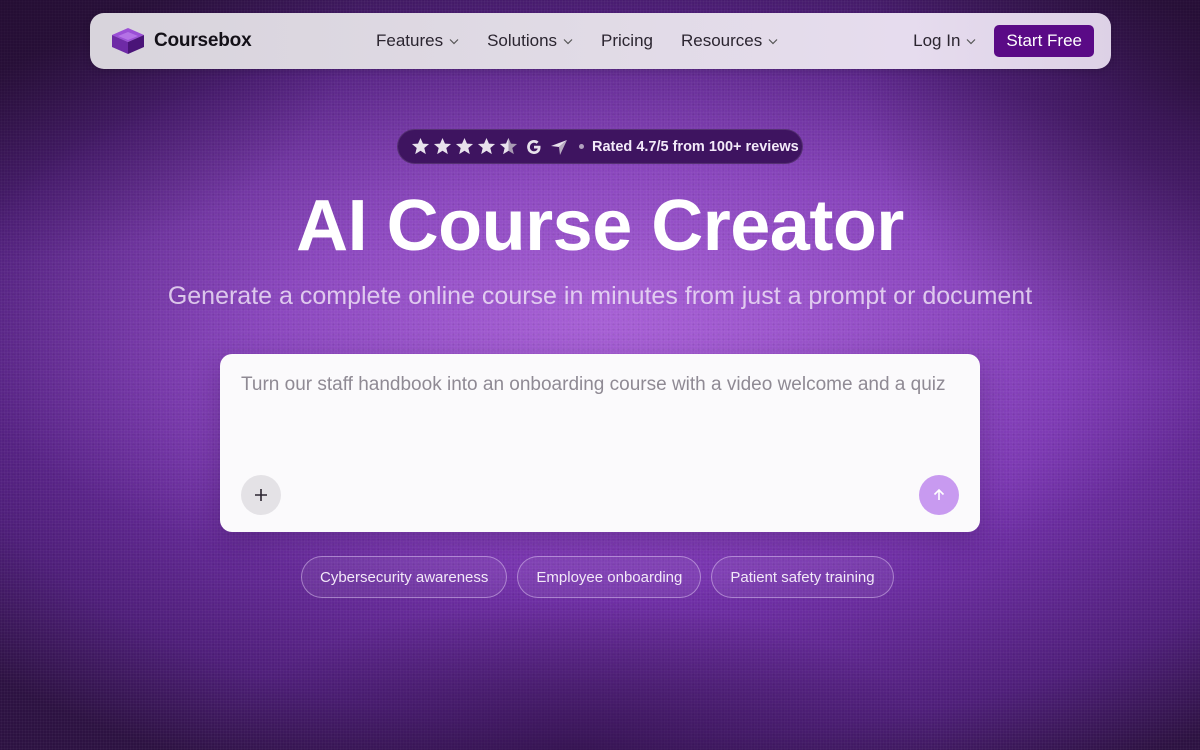  I want to click on send-button, so click(939, 495).